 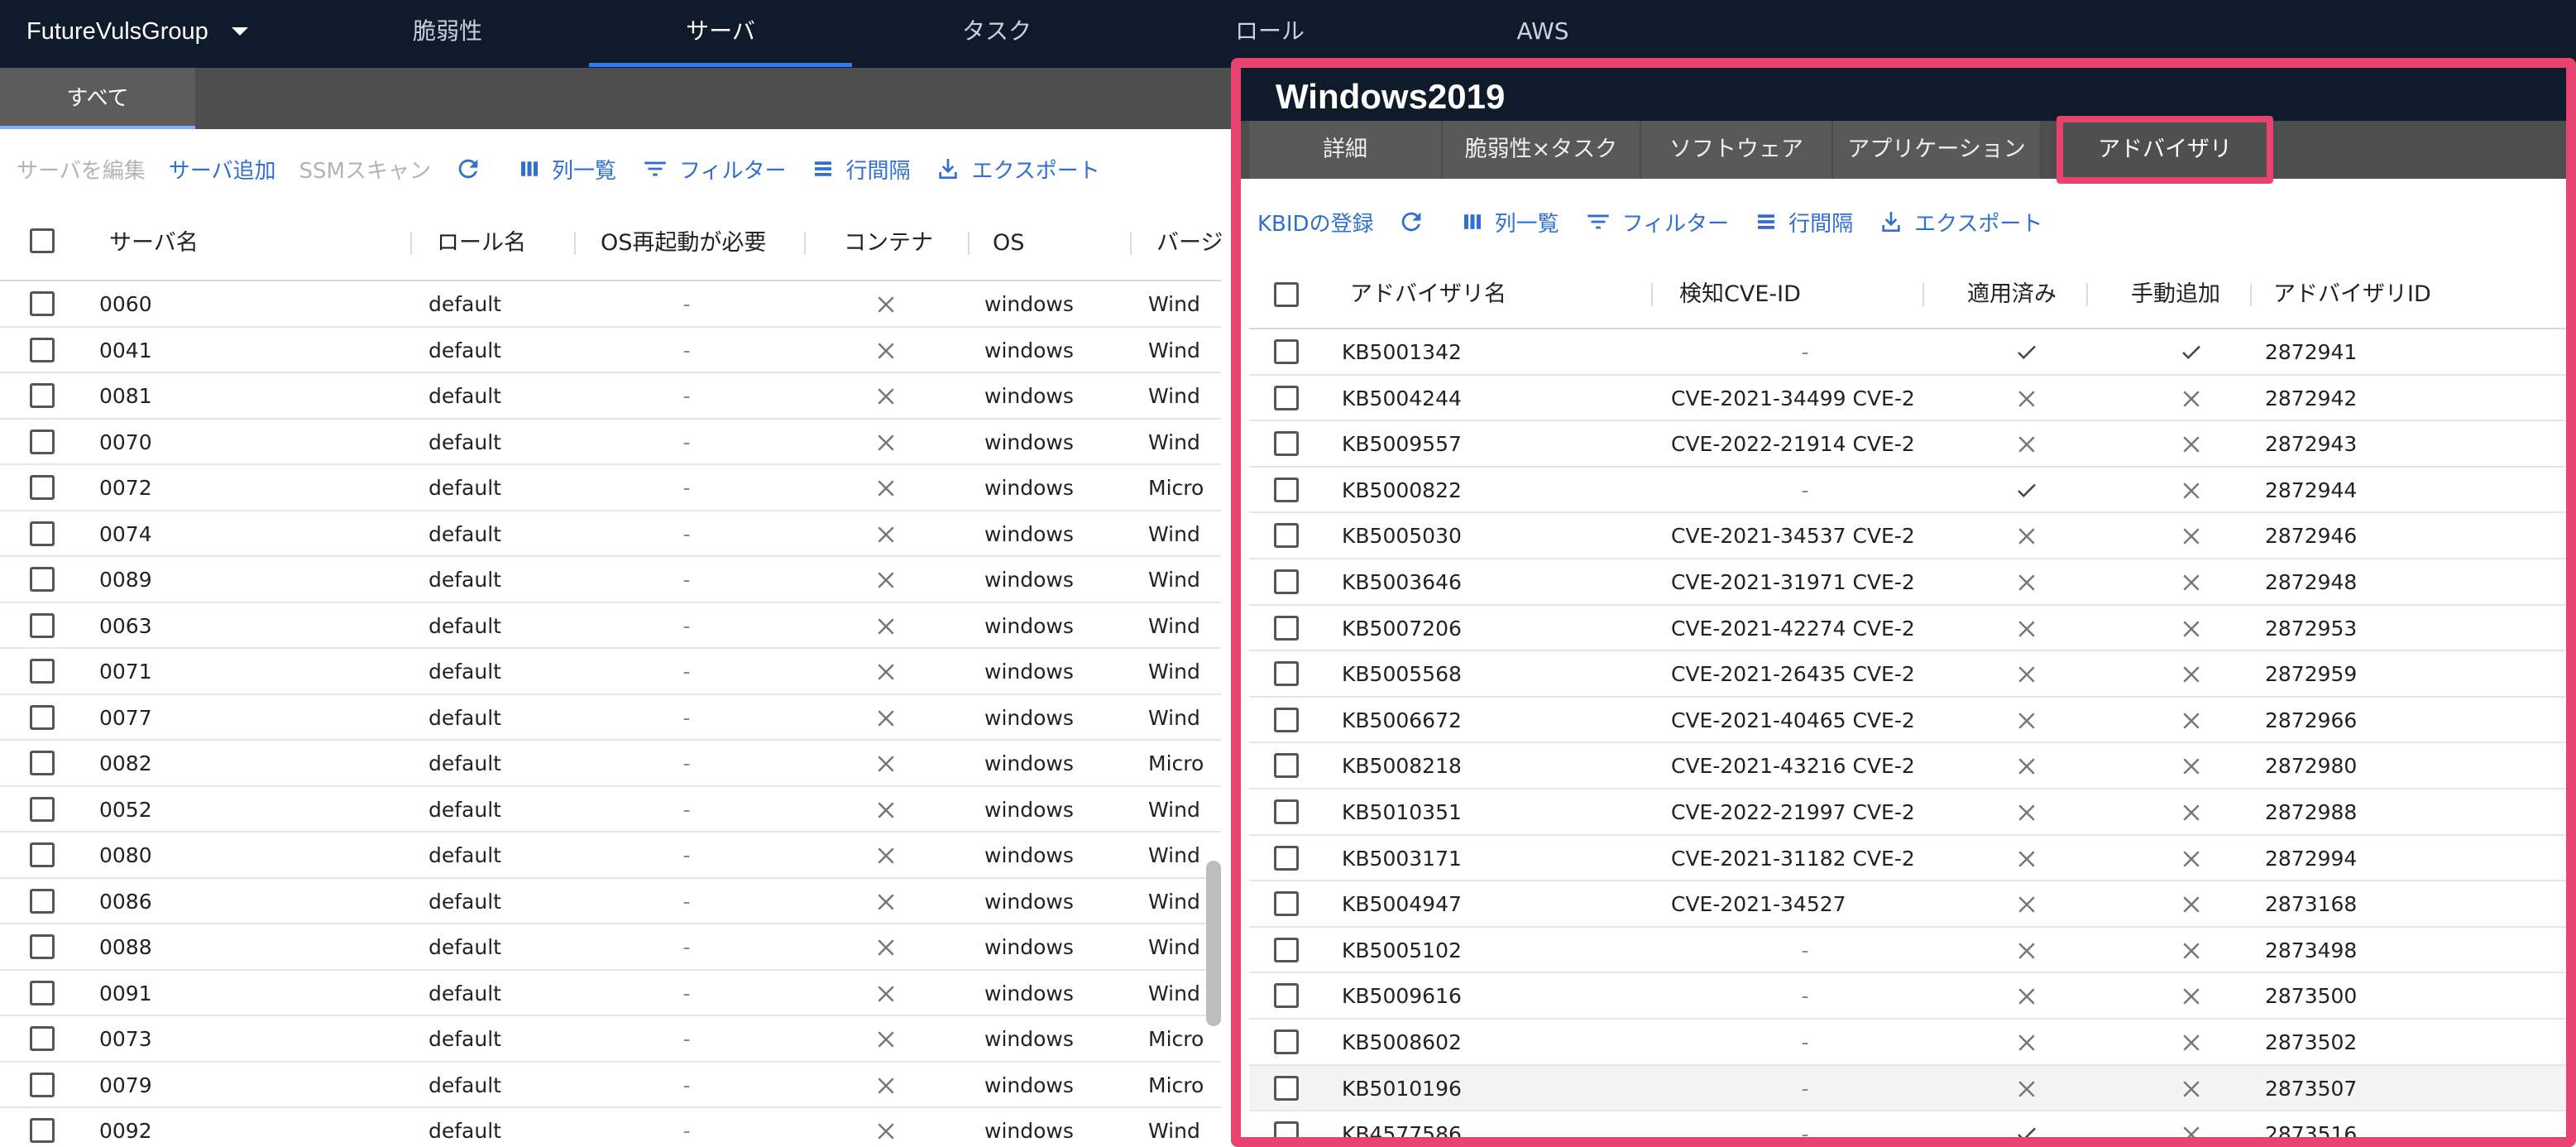 What do you see at coordinates (889, 243) in the screenshot?
I see `col-container: コンテナ` at bounding box center [889, 243].